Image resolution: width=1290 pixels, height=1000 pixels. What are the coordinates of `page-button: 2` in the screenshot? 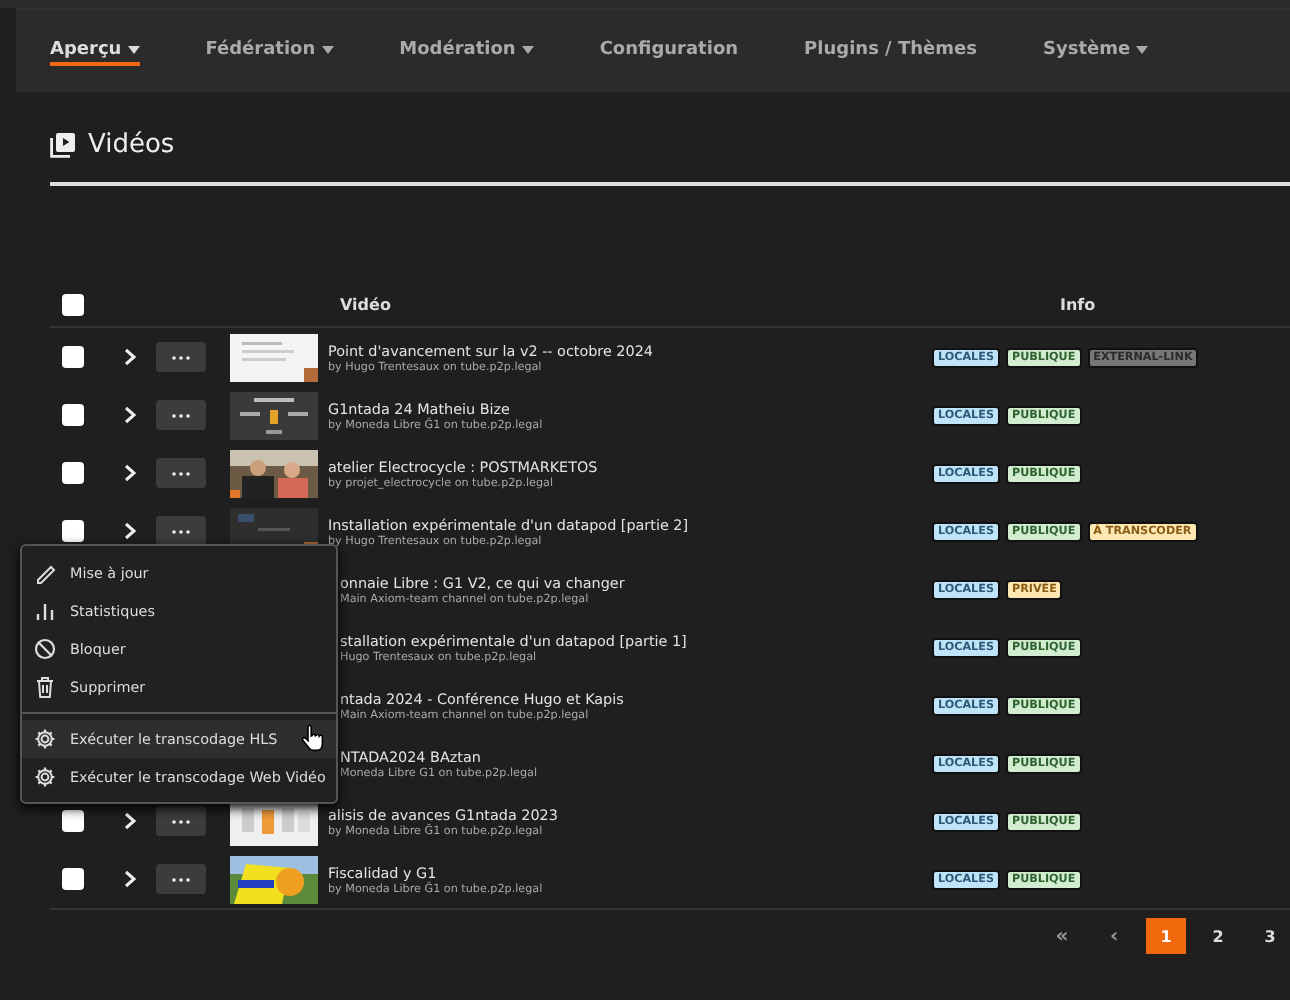 It's located at (1218, 936).